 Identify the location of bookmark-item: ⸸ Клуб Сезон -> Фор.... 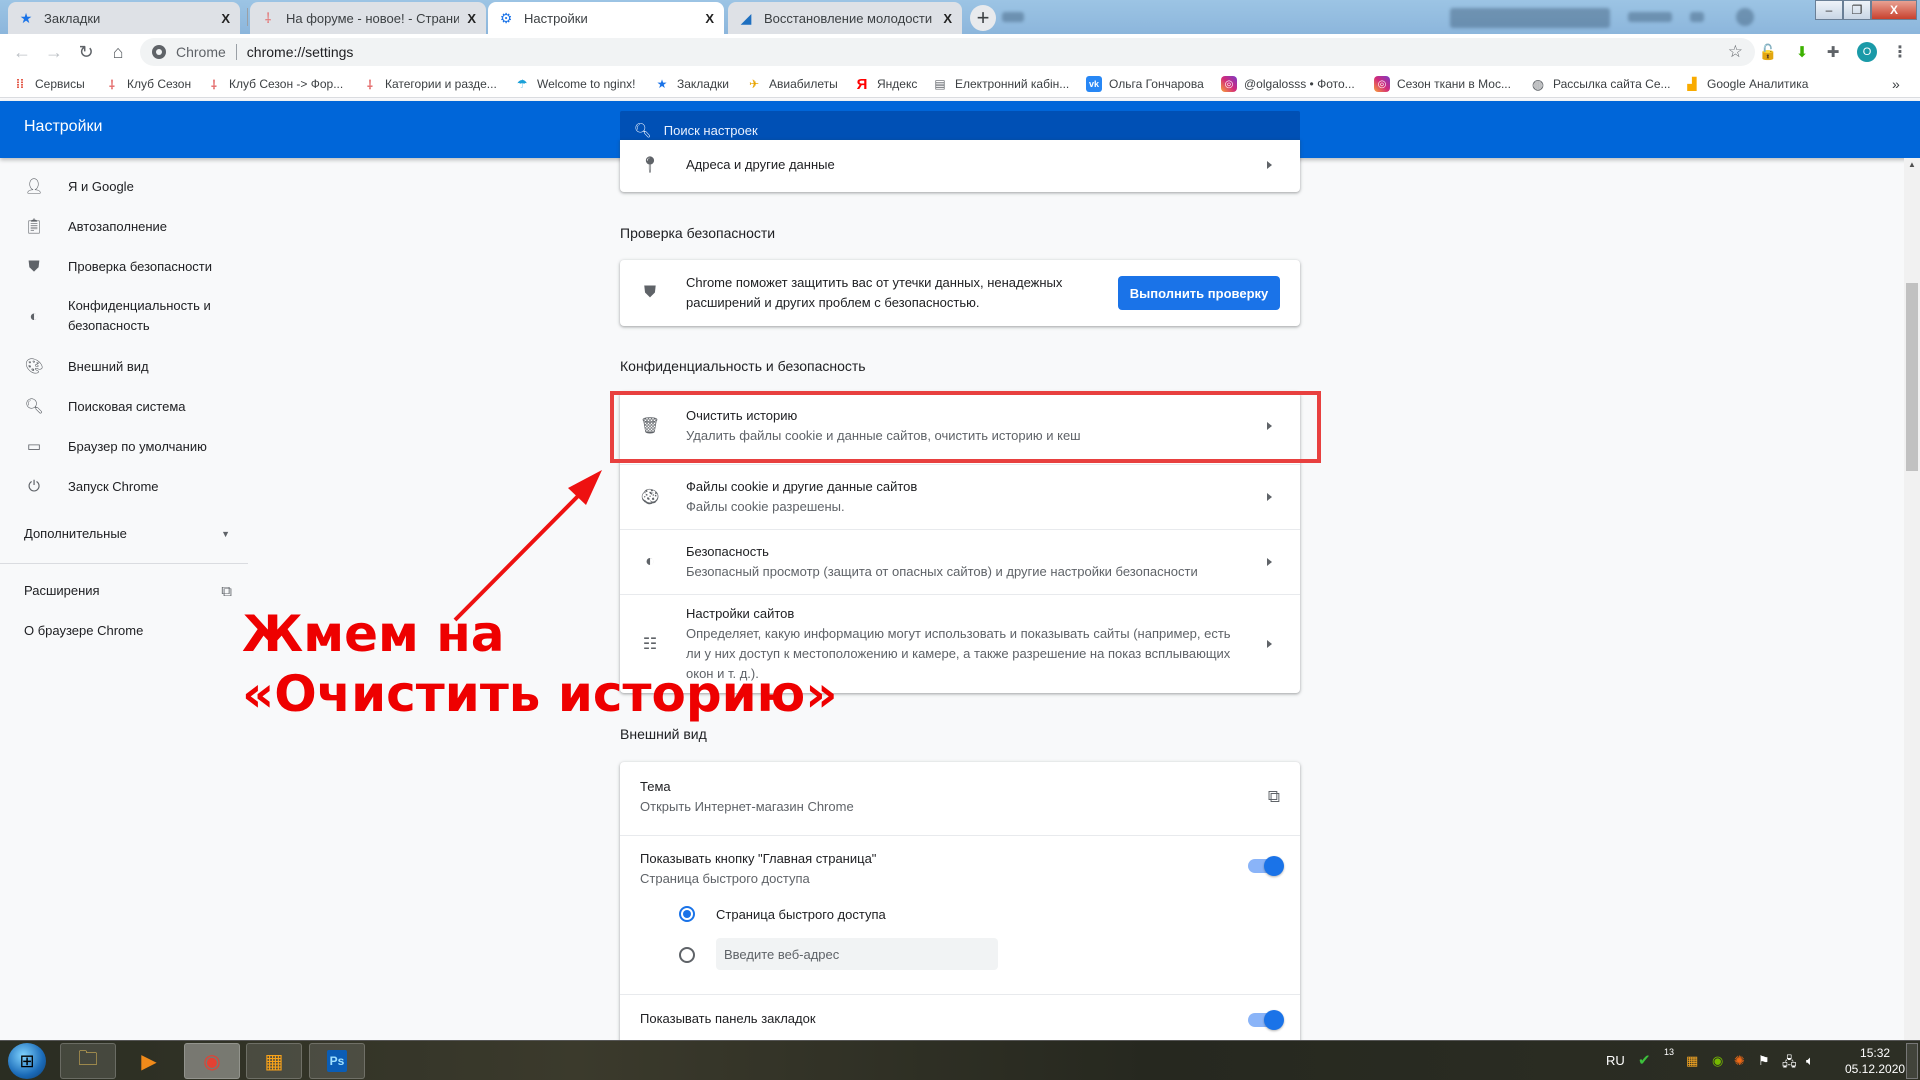
(274, 84).